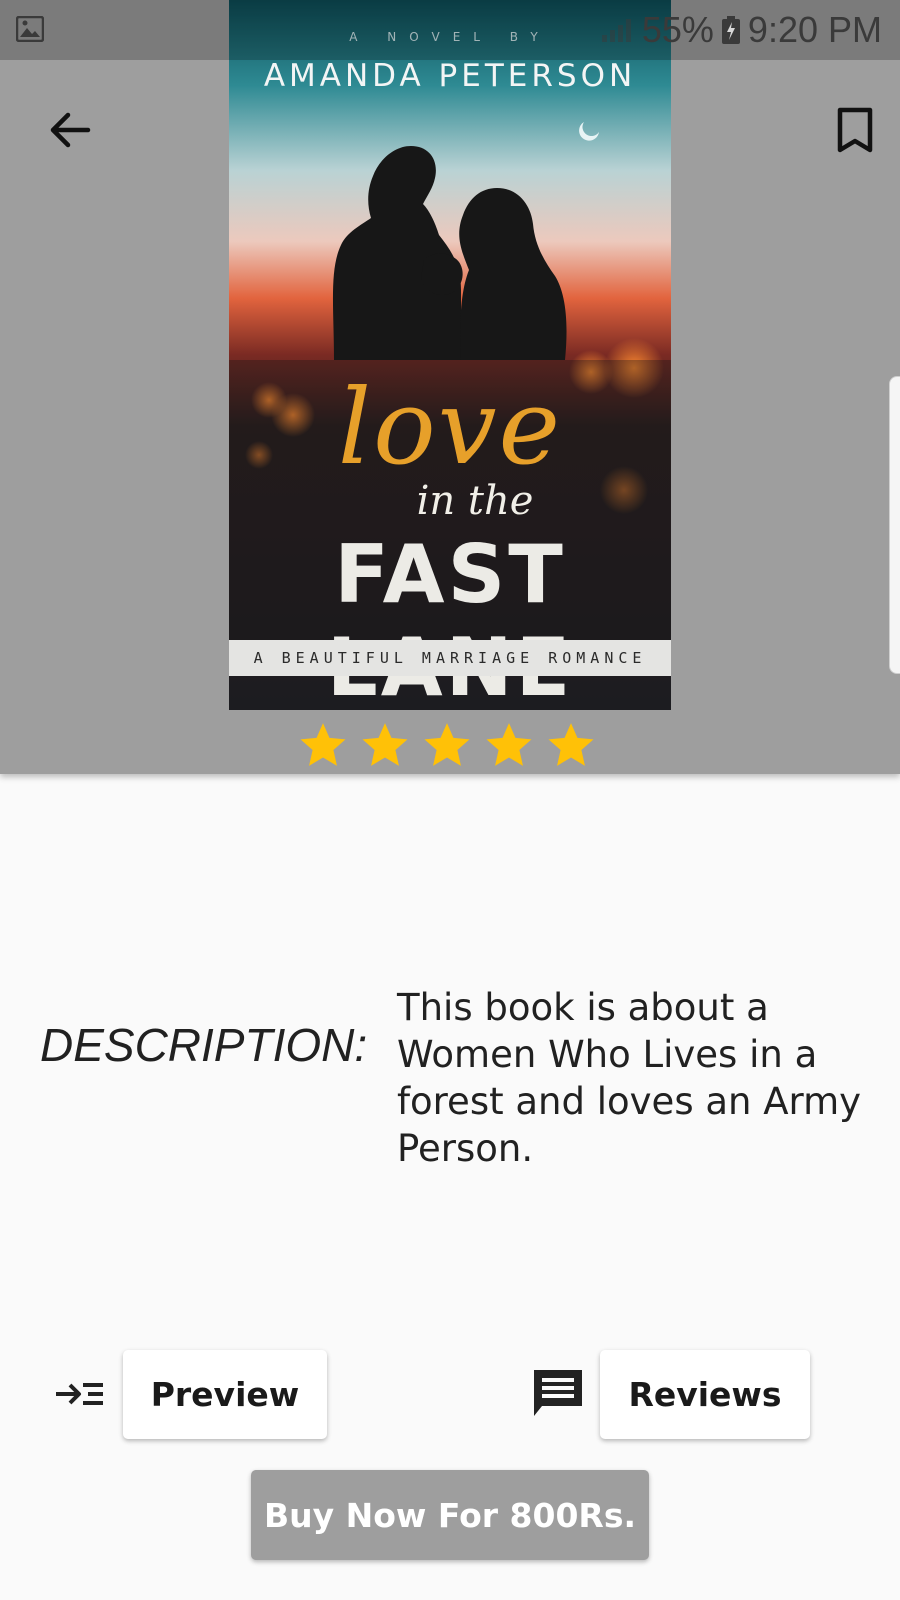 The image size is (900, 1600). Describe the element at coordinates (30, 29) in the screenshot. I see `gallery-icon` at that location.